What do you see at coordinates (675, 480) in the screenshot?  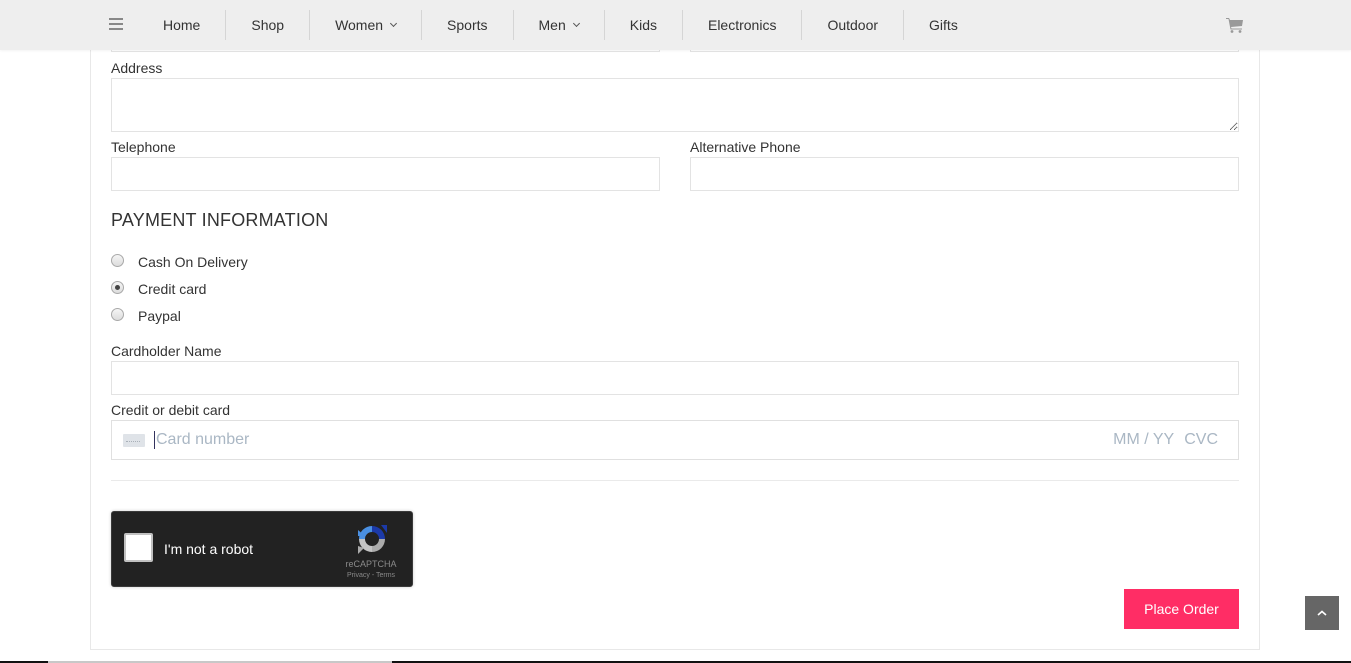 I see `section-divider` at bounding box center [675, 480].